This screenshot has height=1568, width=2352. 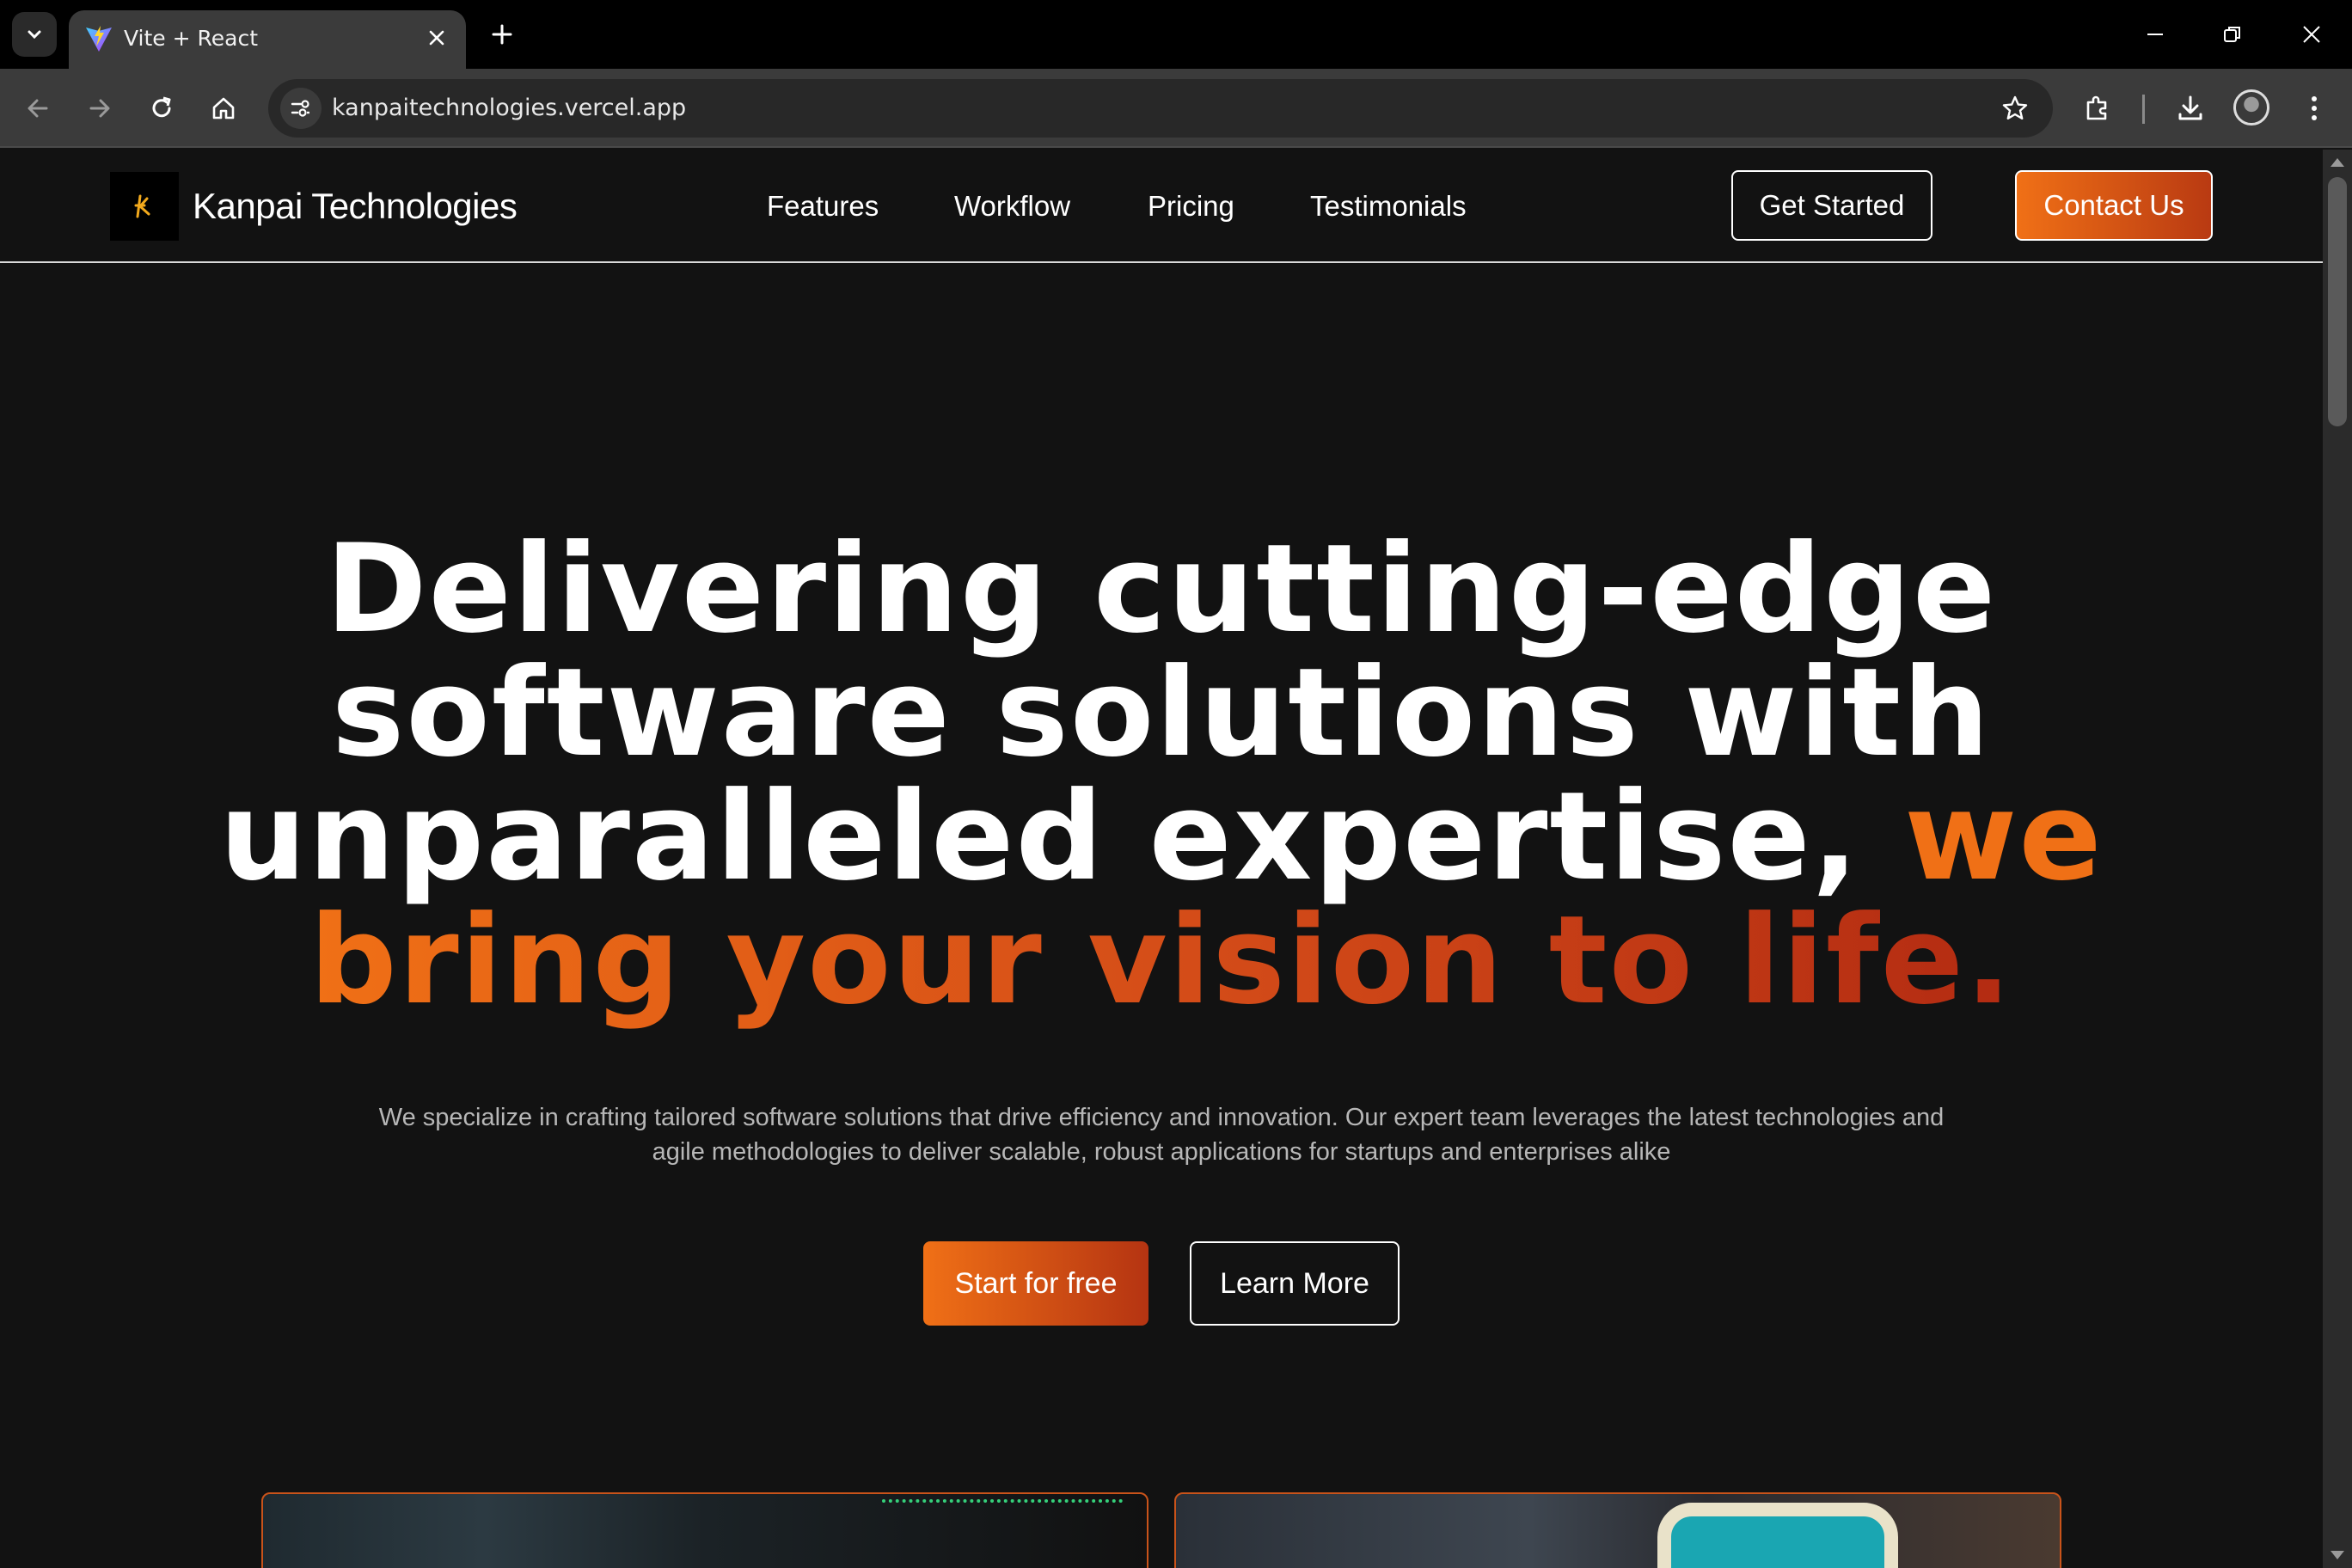 I want to click on nav-link-features: Features, so click(x=823, y=206).